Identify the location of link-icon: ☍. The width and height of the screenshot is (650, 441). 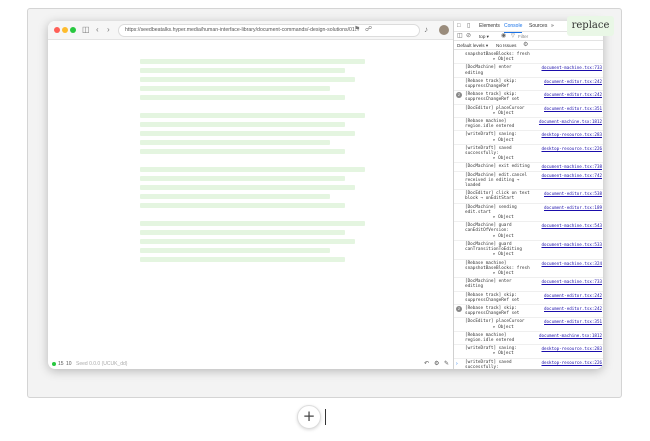
(368, 30).